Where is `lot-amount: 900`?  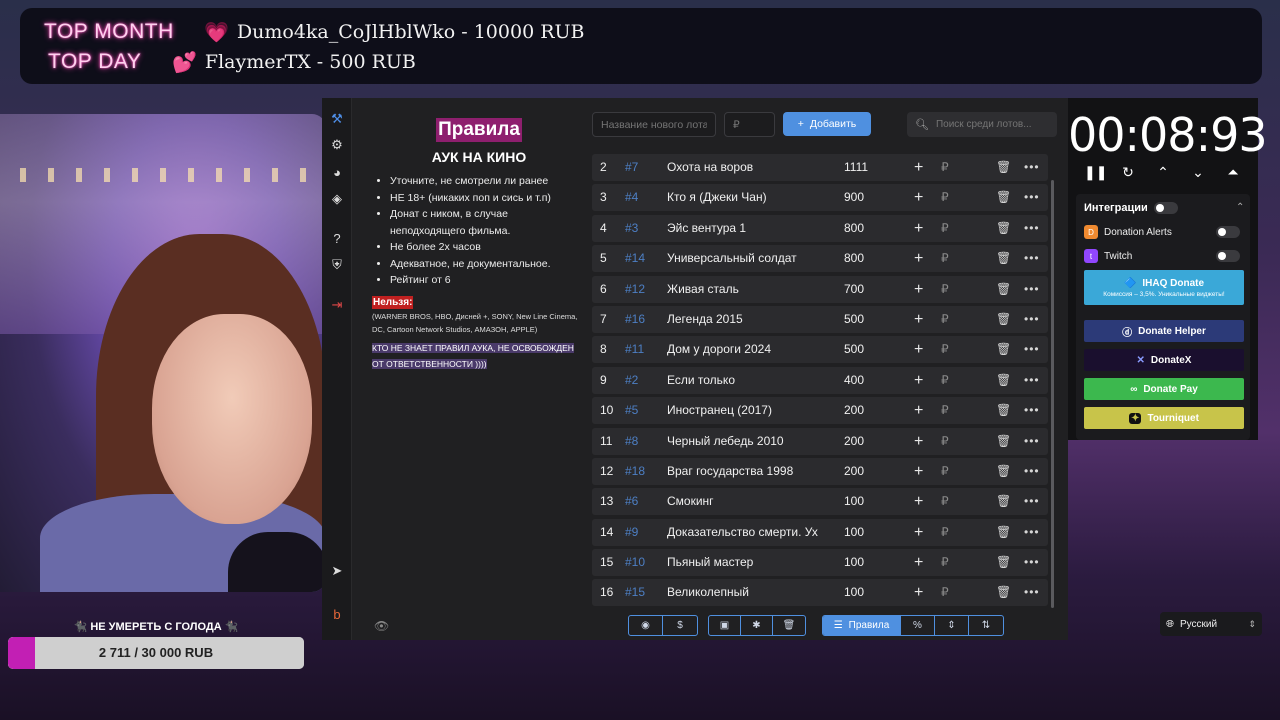 lot-amount: 900 is located at coordinates (864, 197).